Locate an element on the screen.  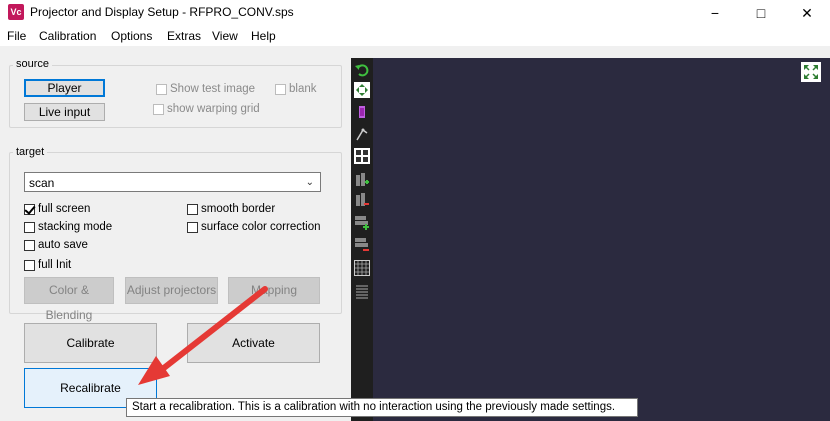
app-icon: Vc is located at coordinates (16, 12).